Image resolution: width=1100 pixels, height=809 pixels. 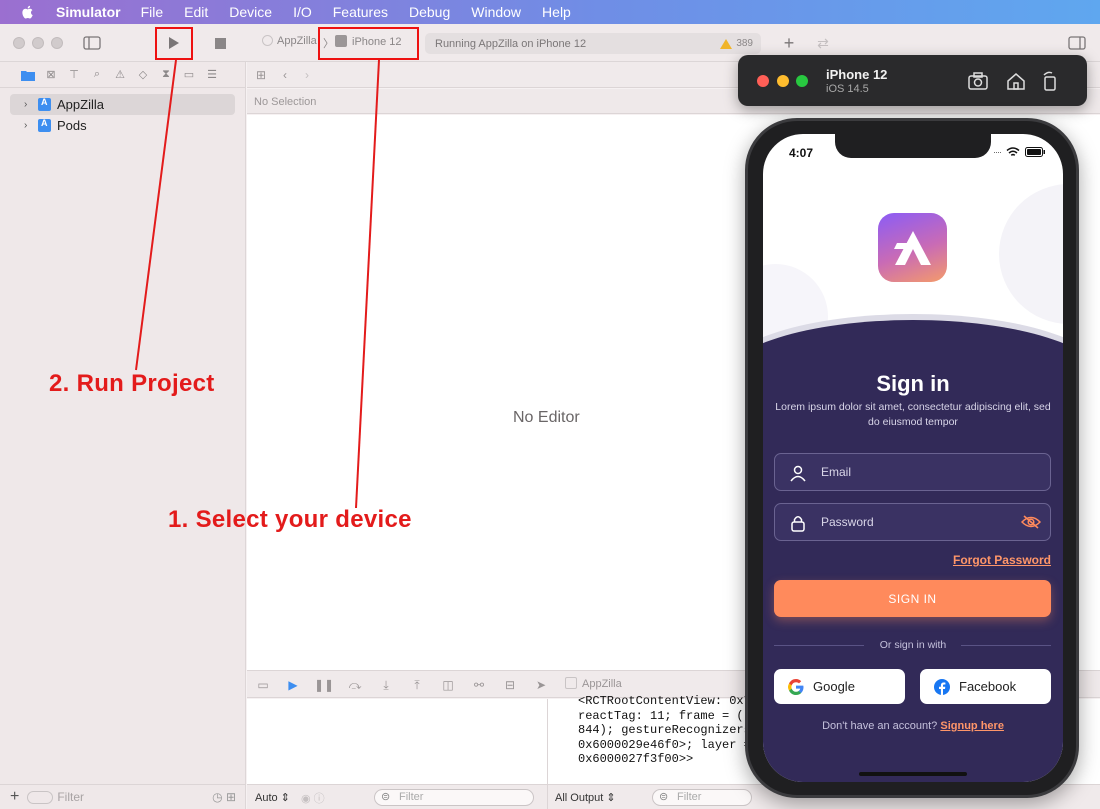 I want to click on select-device-annotation: 1. Select your device, so click(x=290, y=519).